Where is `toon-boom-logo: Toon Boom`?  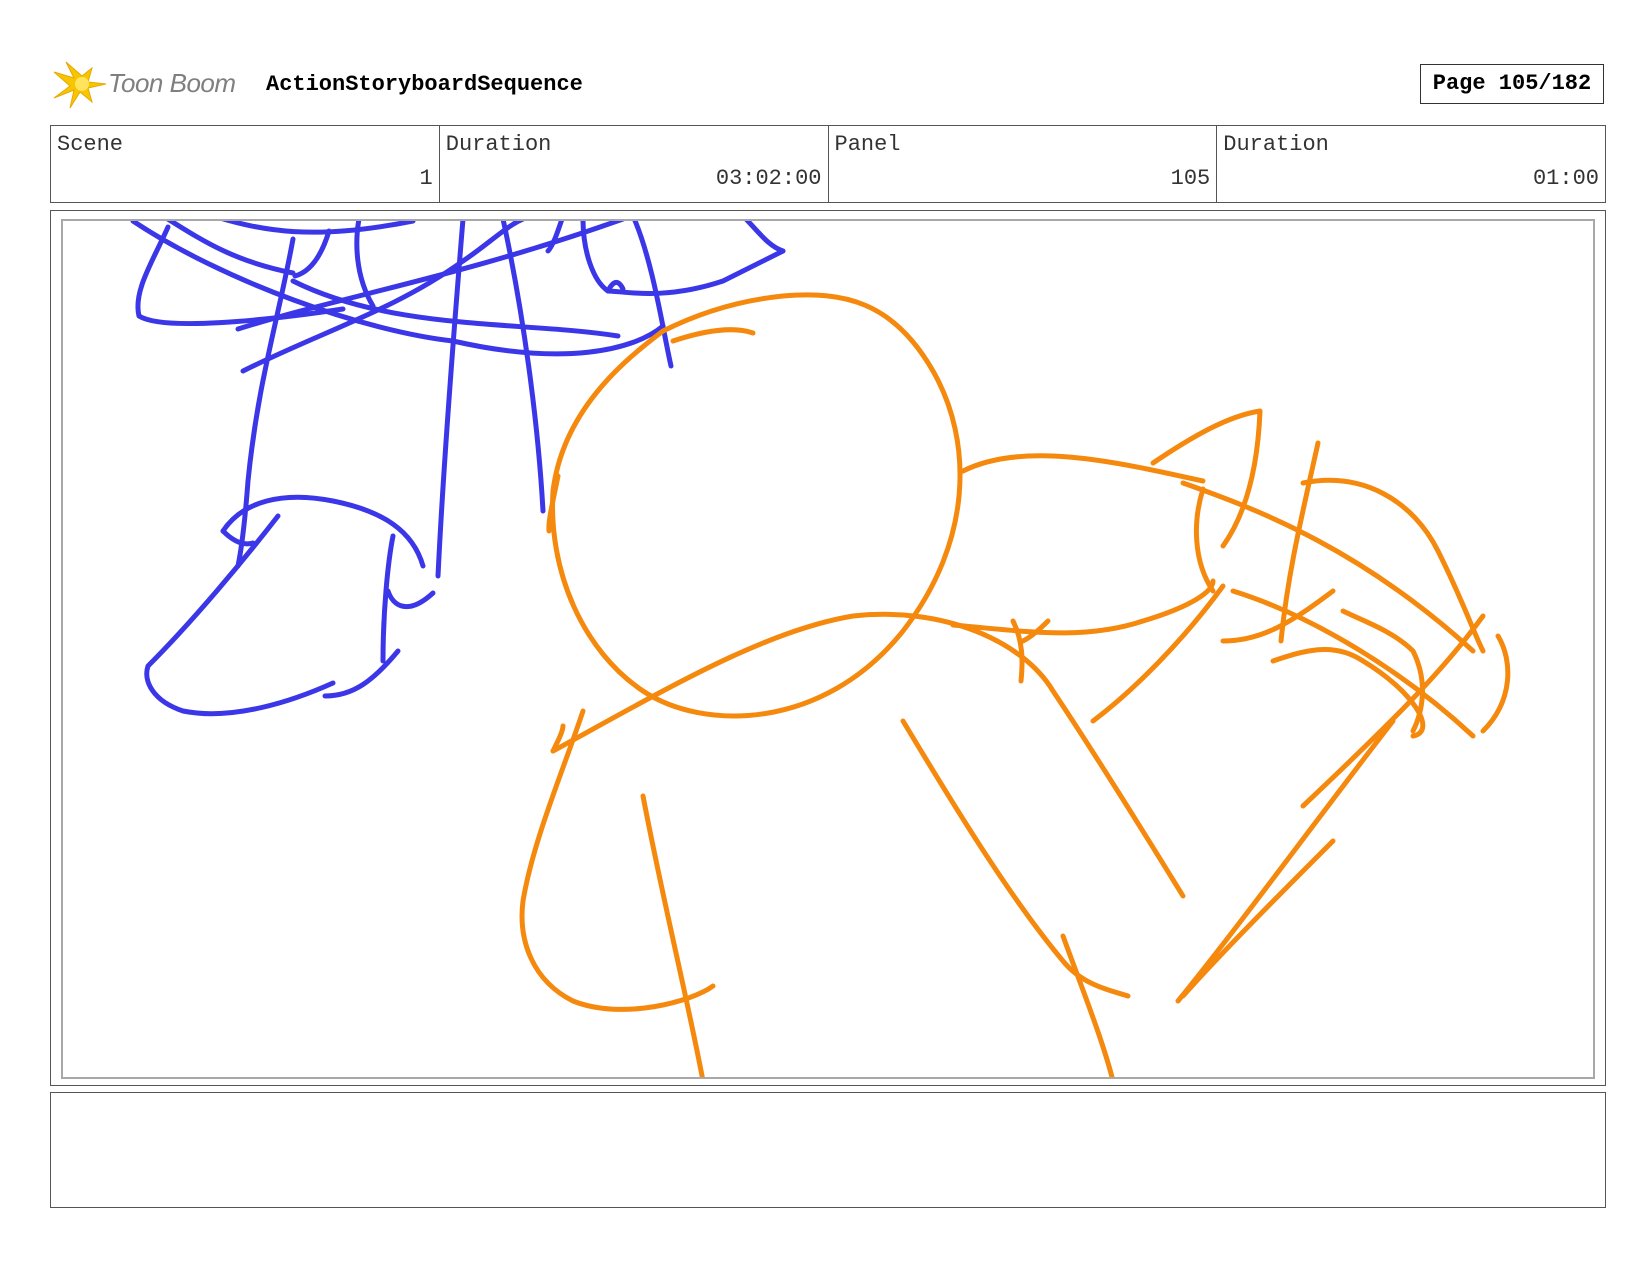 toon-boom-logo: Toon Boom is located at coordinates (152, 84).